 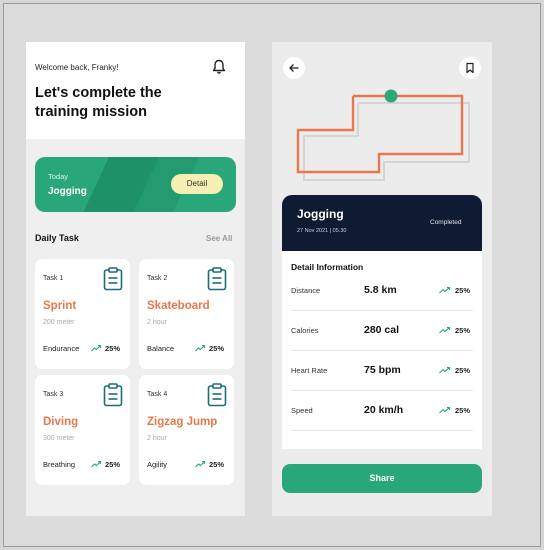 I want to click on welcome-text: Welcome back, Franky!, so click(x=77, y=67).